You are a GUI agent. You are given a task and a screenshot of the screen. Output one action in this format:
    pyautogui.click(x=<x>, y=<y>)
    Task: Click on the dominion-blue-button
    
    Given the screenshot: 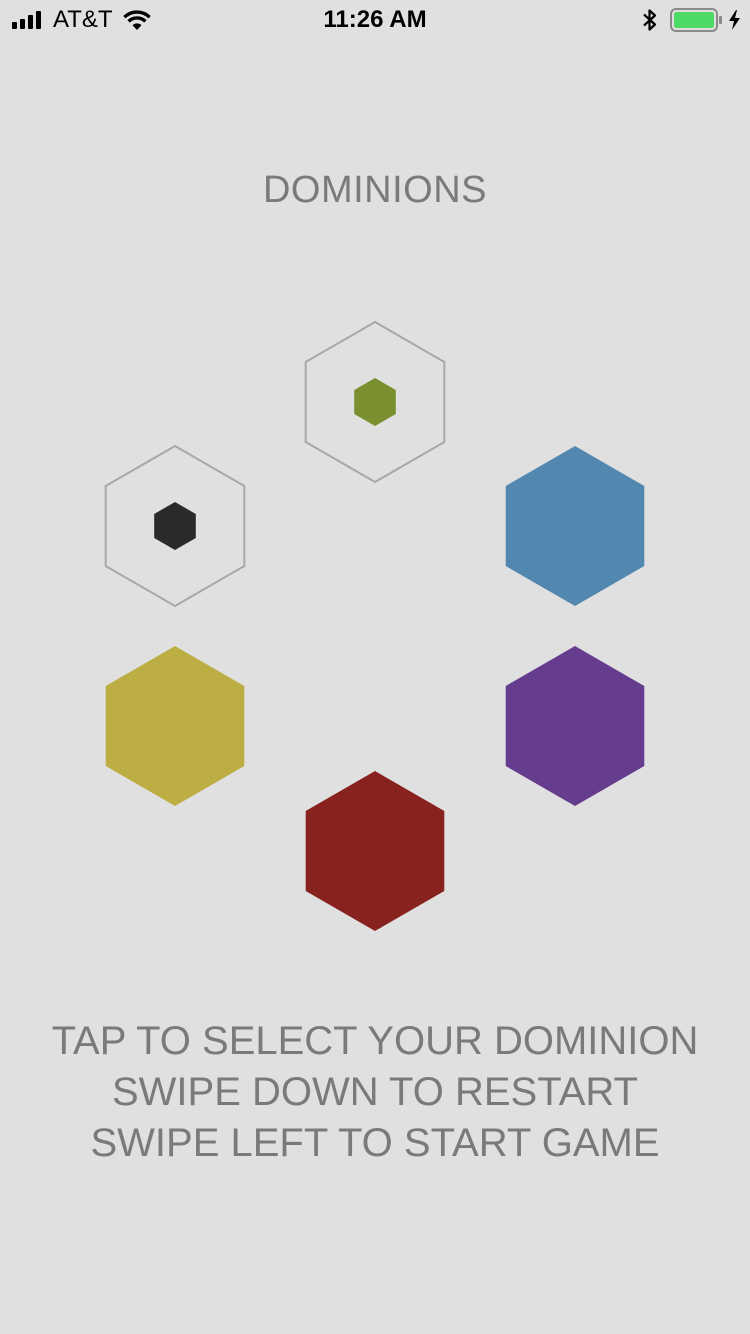 What is the action you would take?
    pyautogui.click(x=575, y=526)
    